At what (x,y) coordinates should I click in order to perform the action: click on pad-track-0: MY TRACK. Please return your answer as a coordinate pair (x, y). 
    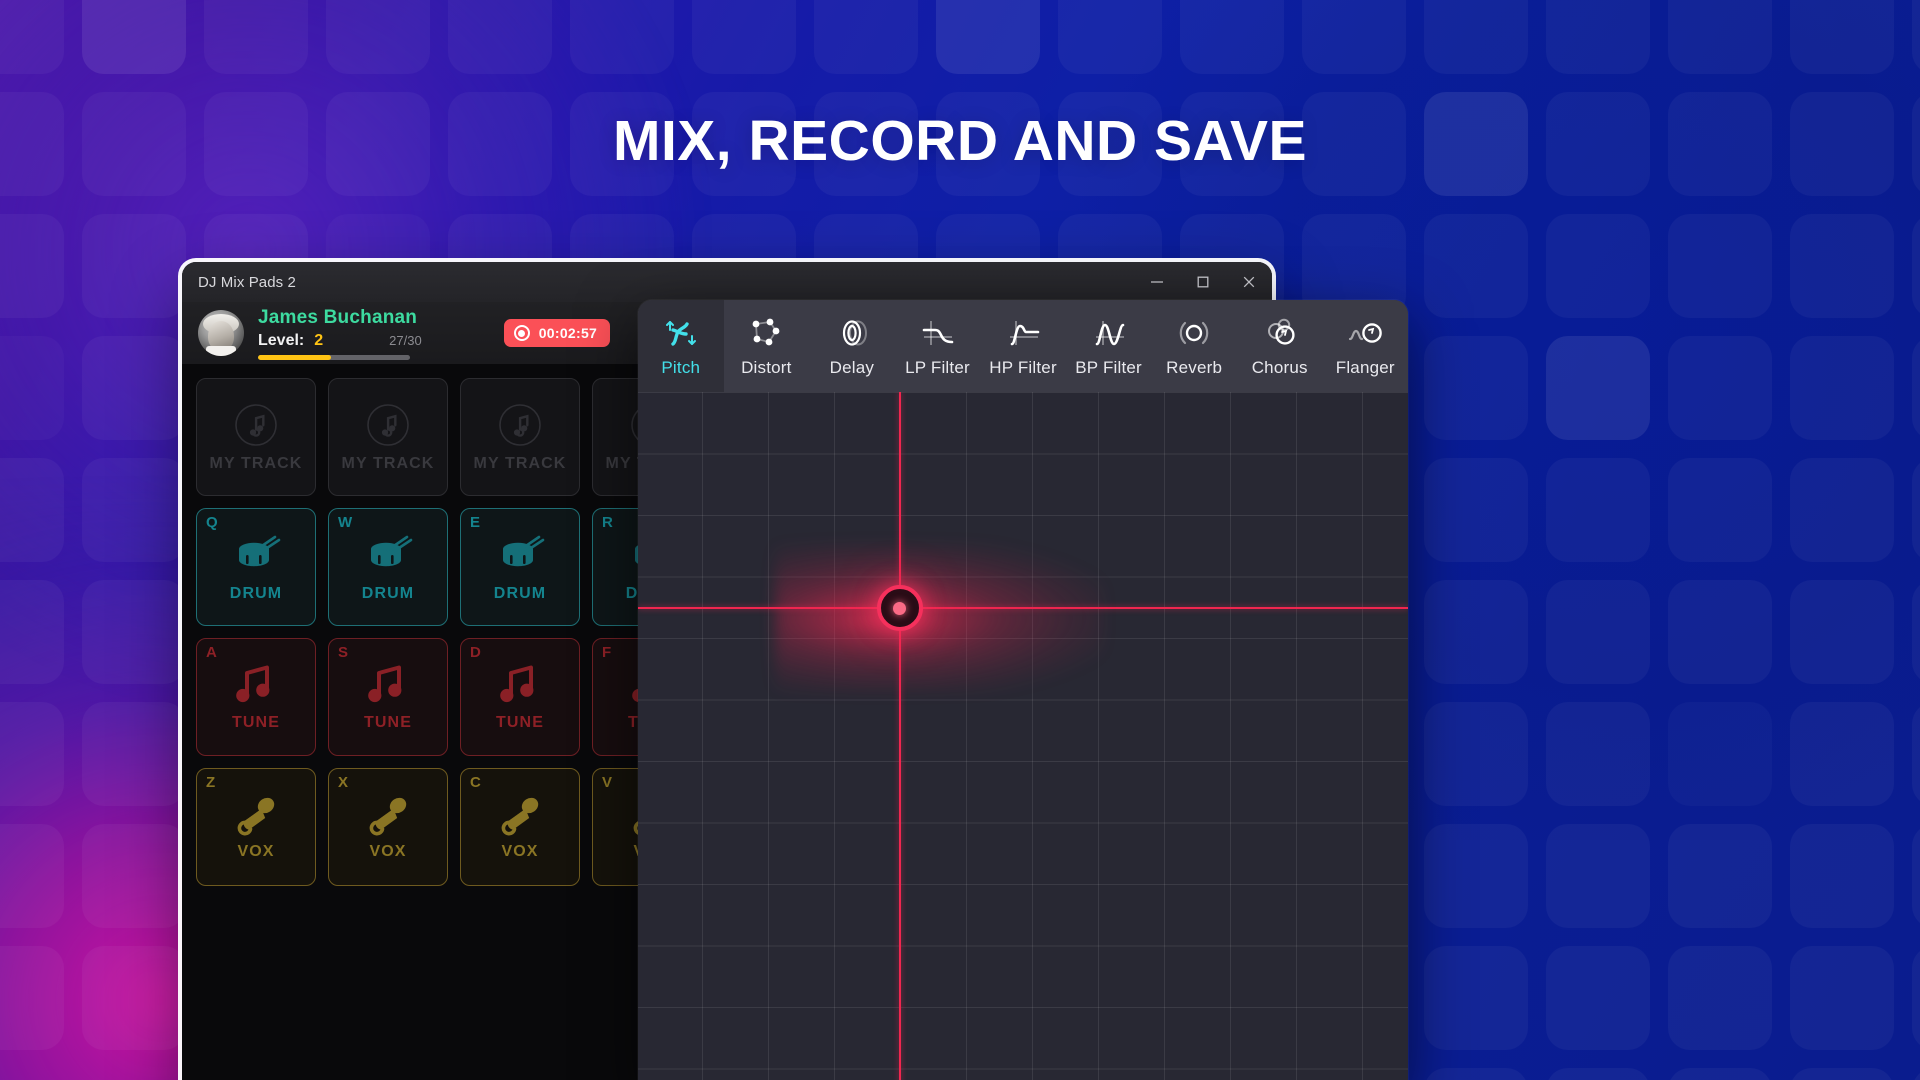
    Looking at the image, I should click on (256, 437).